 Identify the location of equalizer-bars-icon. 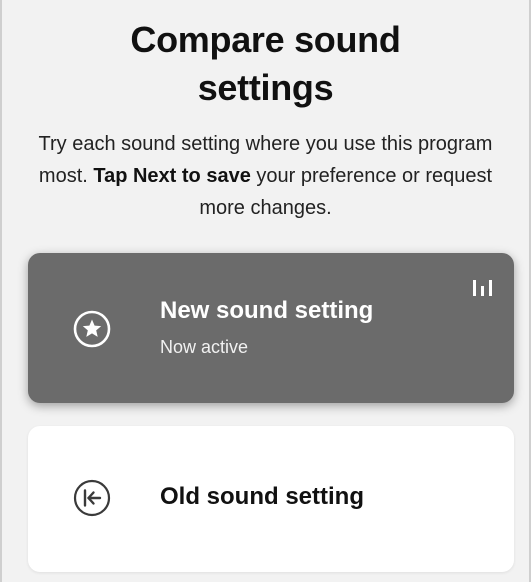
(482, 288).